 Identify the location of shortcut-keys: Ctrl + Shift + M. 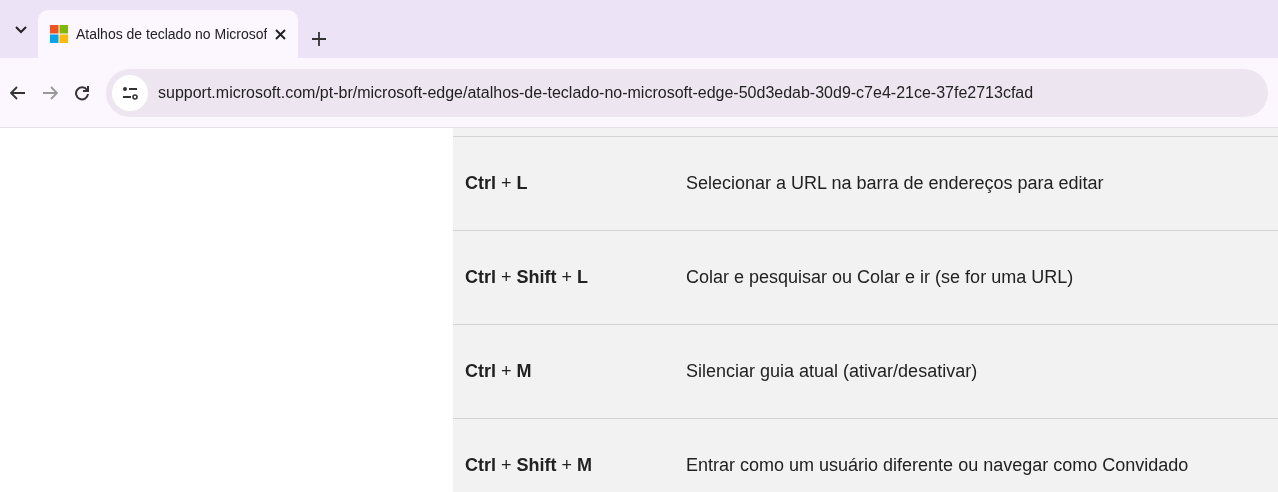
(569, 465).